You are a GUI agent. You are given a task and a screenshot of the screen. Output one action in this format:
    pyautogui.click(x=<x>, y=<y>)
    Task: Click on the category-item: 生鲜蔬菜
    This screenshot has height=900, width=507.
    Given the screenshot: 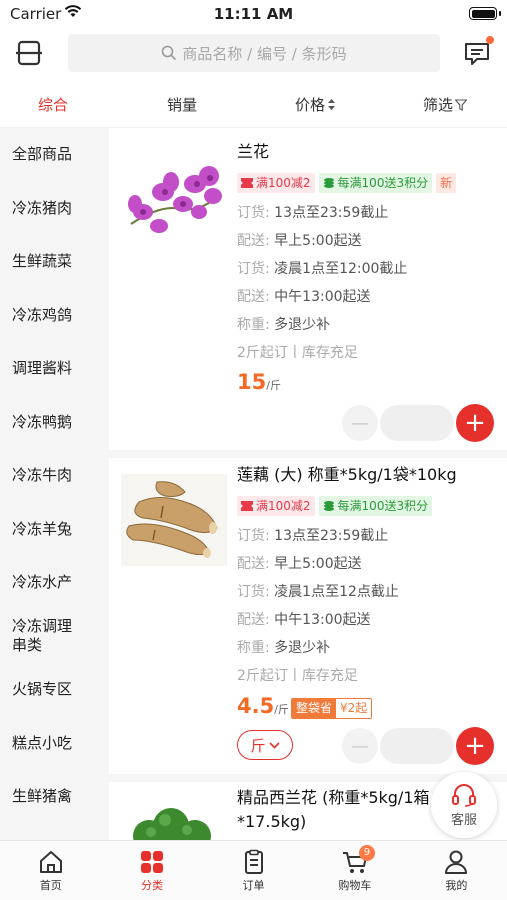 What is the action you would take?
    pyautogui.click(x=54, y=262)
    